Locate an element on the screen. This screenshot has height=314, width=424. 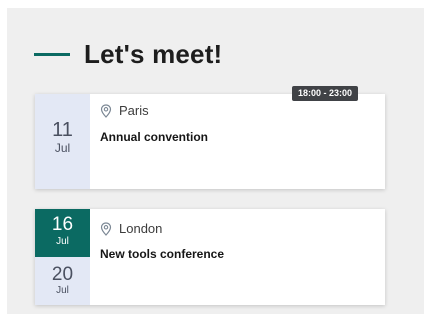
heading-accent-bar is located at coordinates (52, 54).